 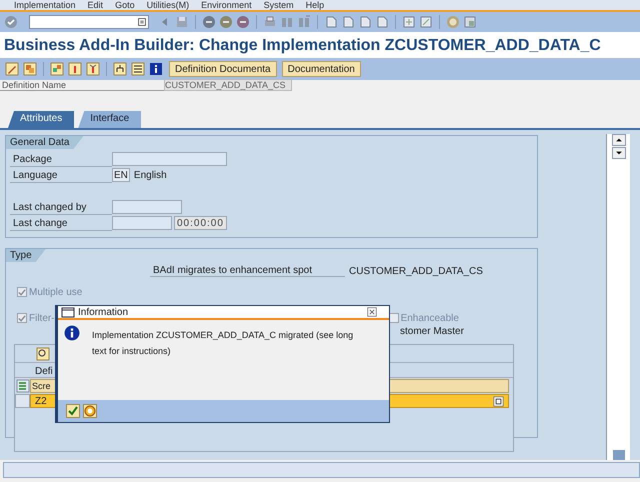 What do you see at coordinates (432, 331) in the screenshot?
I see `filter-type-text: stomer Master` at bounding box center [432, 331].